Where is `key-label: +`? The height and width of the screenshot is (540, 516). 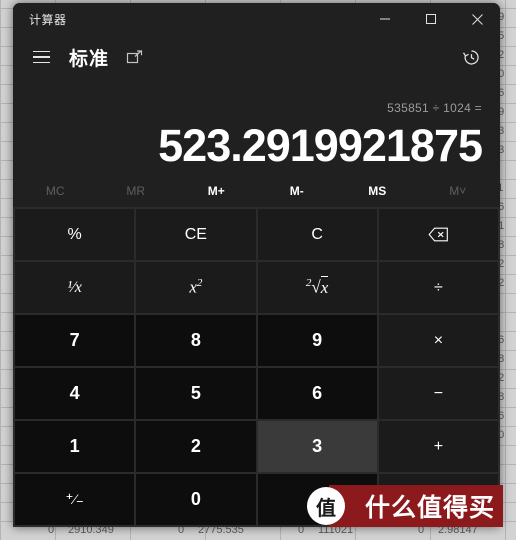 key-label: + is located at coordinates (438, 446).